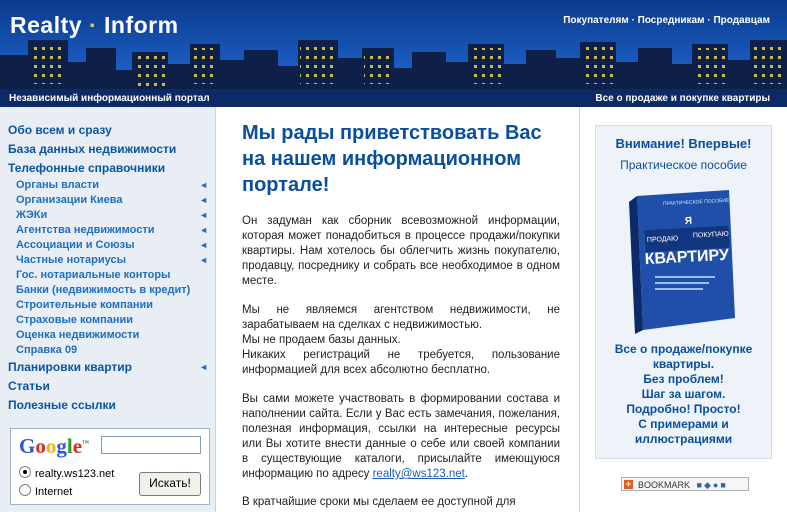 Image resolution: width=787 pixels, height=512 pixels. Describe the element at coordinates (108, 405) in the screenshot. I see `nav-item-links: Полезные ссылки` at that location.